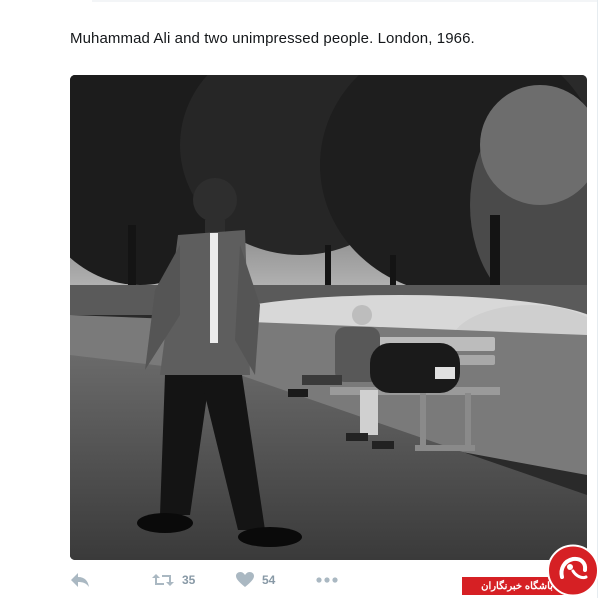 The width and height of the screenshot is (600, 603). I want to click on retweet-icon, so click(163, 580).